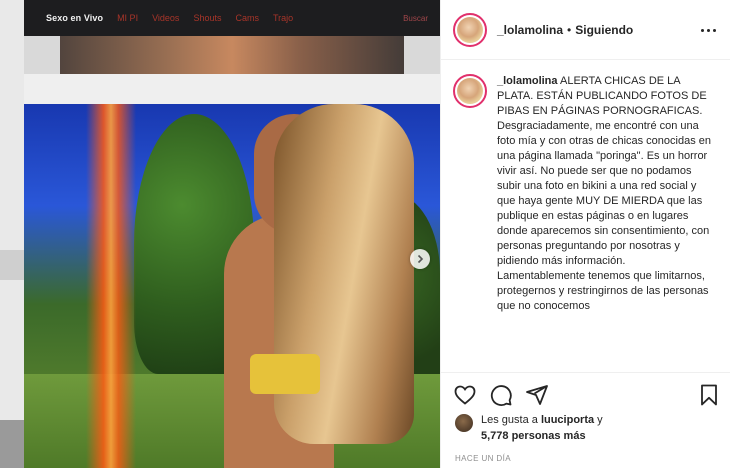  What do you see at coordinates (501, 395) in the screenshot?
I see `comment-icon` at bounding box center [501, 395].